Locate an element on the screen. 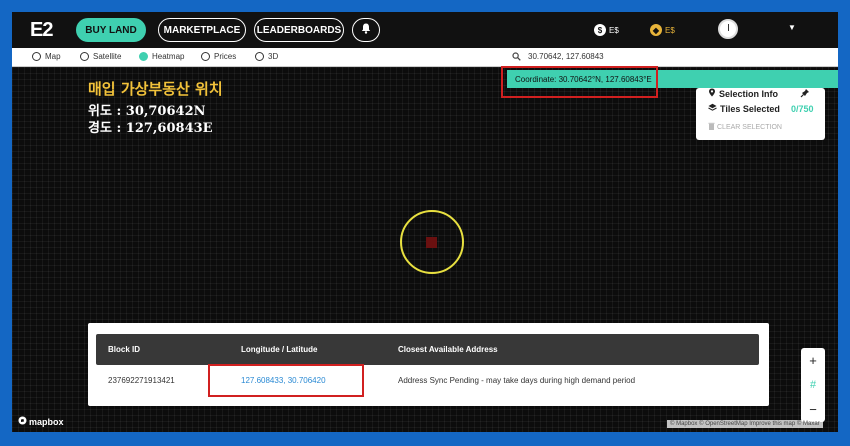 The width and height of the screenshot is (850, 446). mode-prices: Prices is located at coordinates (218, 56).